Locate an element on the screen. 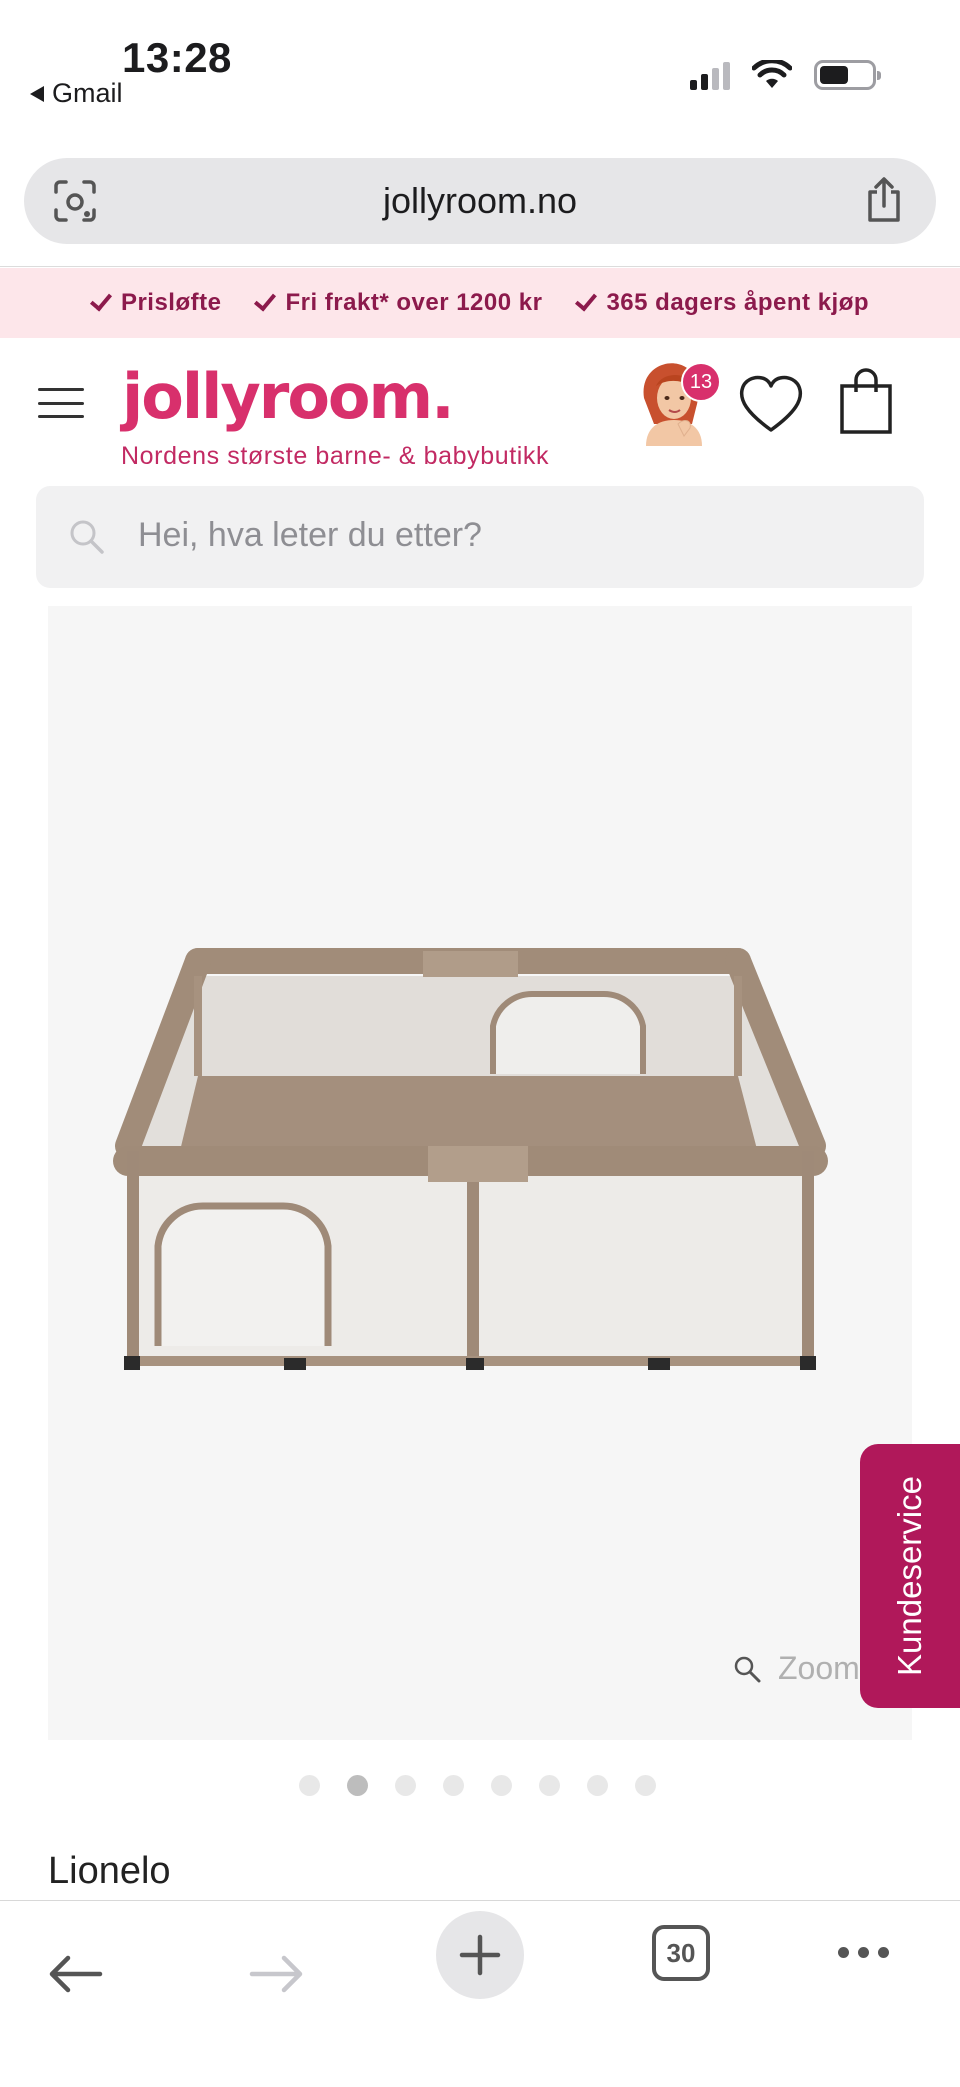 This screenshot has width=960, height=2087. address-bar: jollyroom.no is located at coordinates (480, 201).